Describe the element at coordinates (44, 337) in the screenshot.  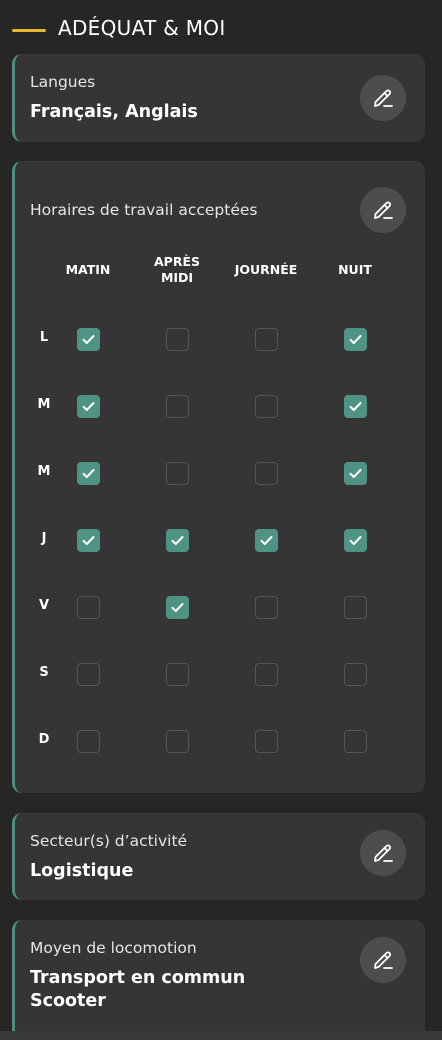
I see `day-label: L` at that location.